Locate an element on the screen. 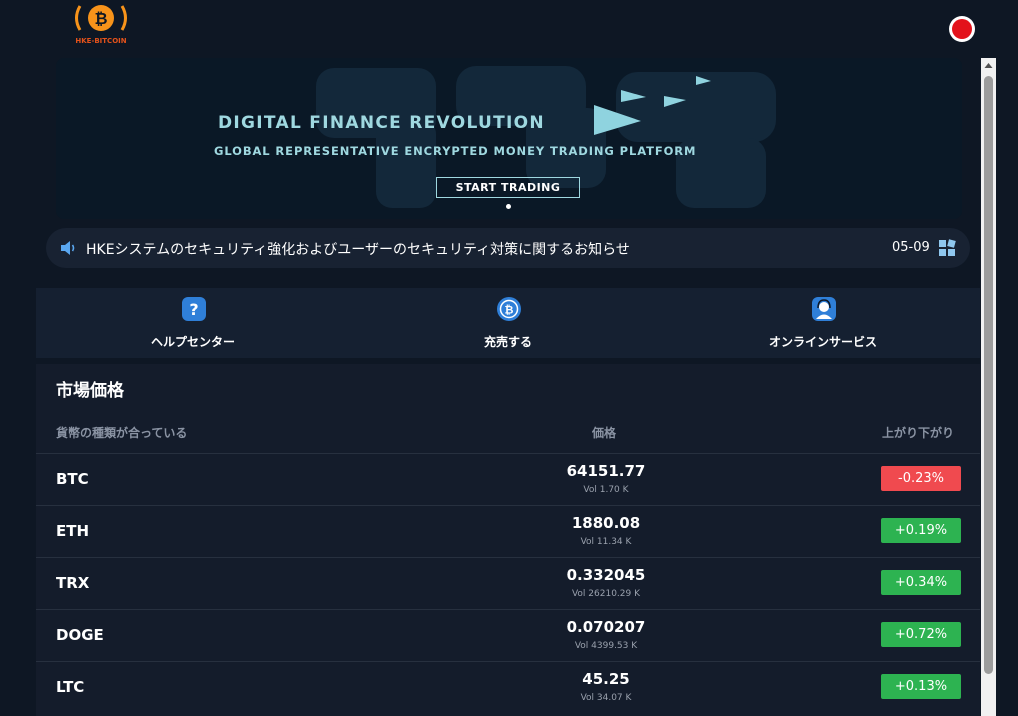 The image size is (1018, 716). start-trading-button: START TRADING is located at coordinates (508, 187).